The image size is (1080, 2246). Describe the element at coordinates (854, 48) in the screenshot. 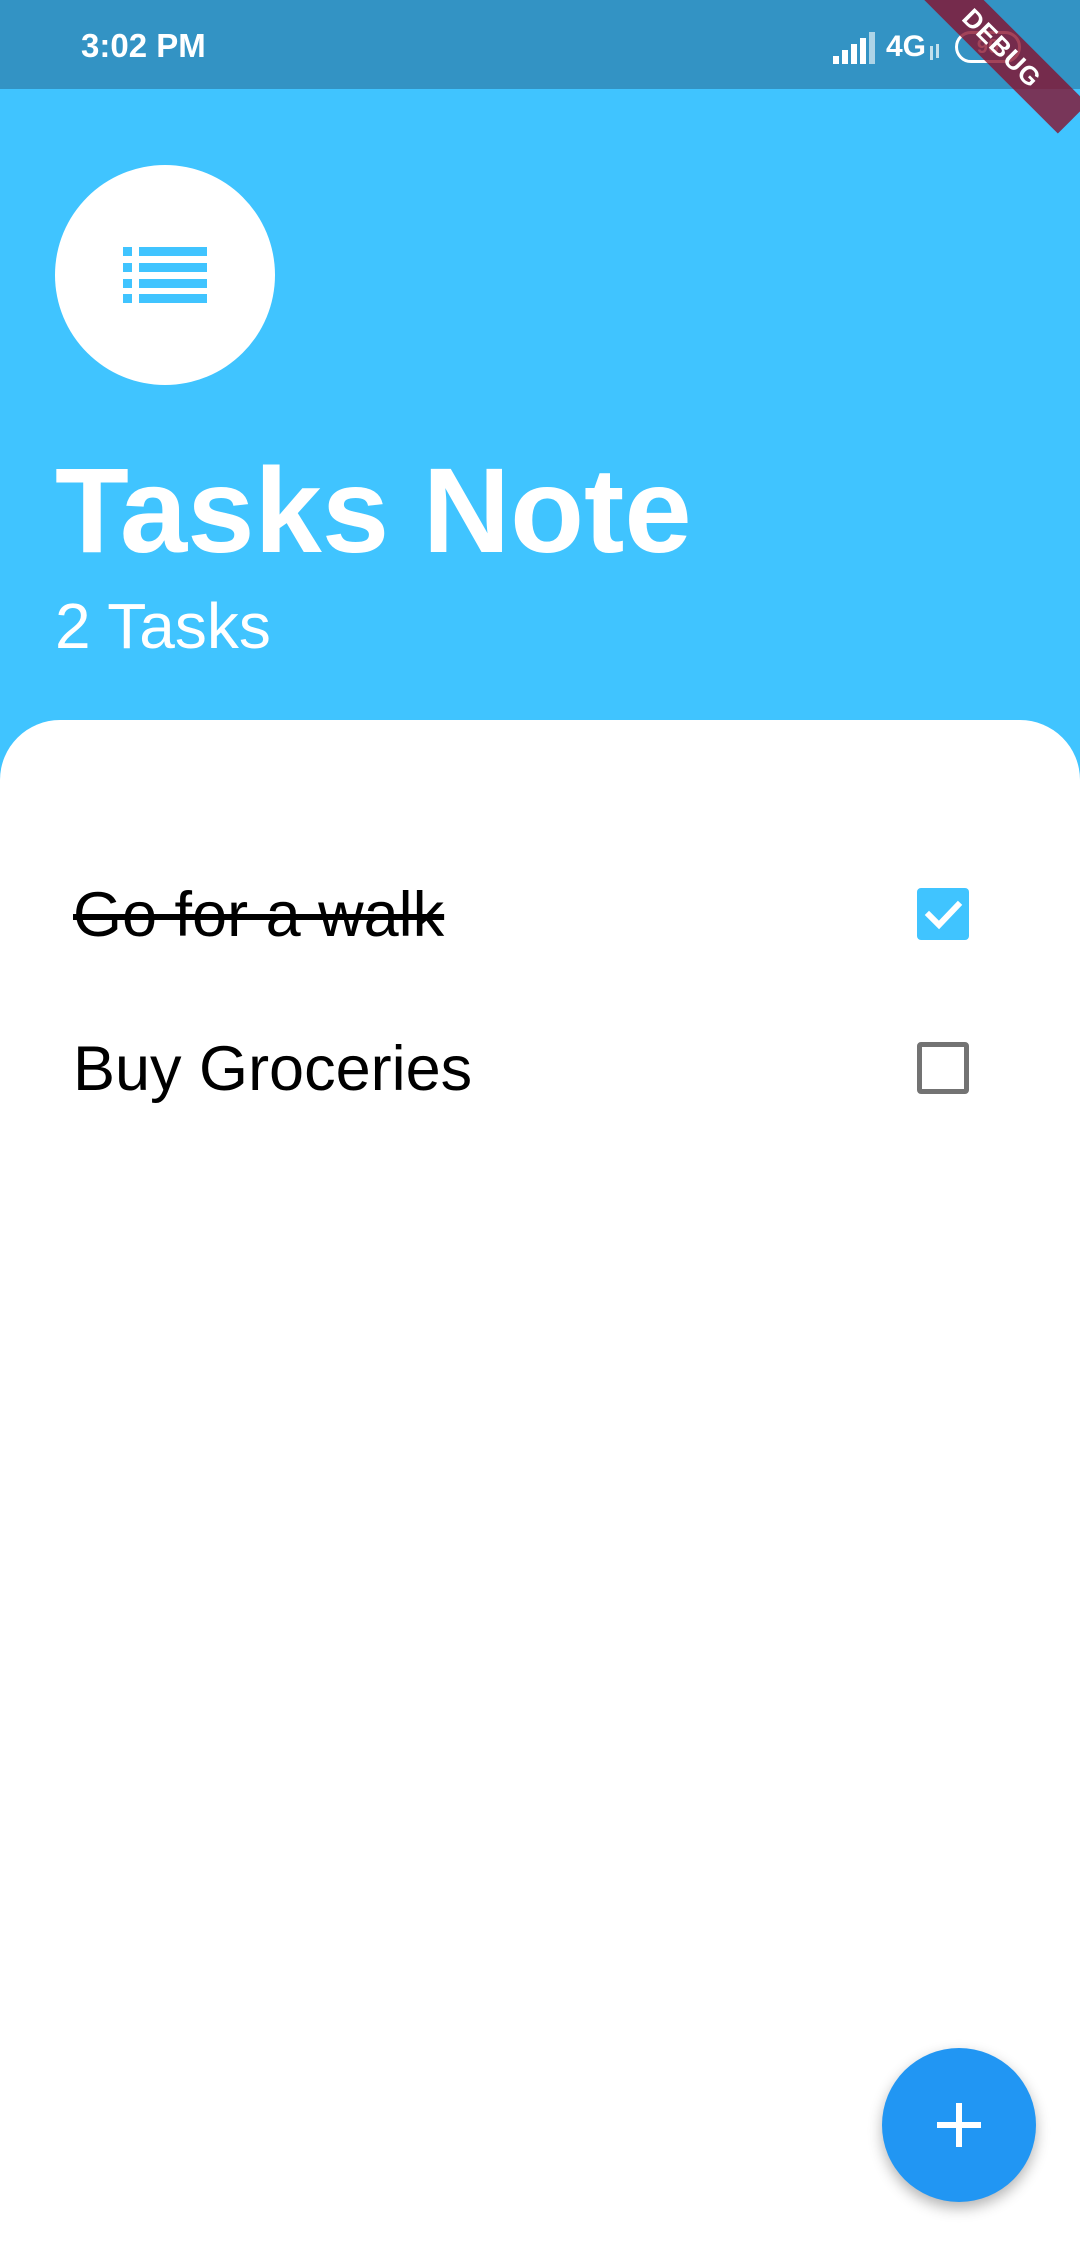

I see `signal-icon` at that location.